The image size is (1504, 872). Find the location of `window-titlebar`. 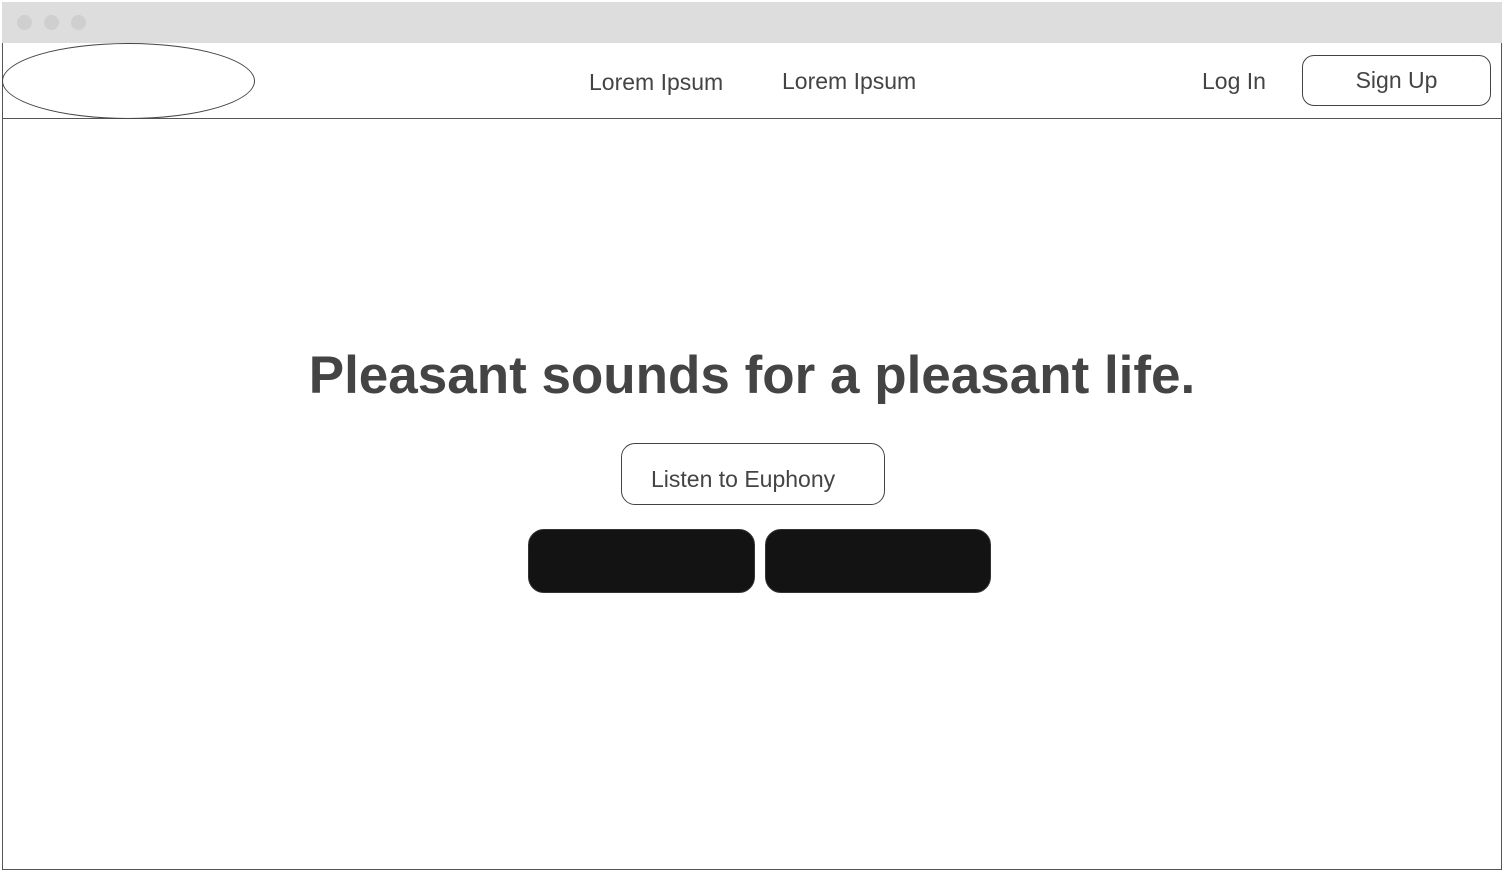

window-titlebar is located at coordinates (752, 23).